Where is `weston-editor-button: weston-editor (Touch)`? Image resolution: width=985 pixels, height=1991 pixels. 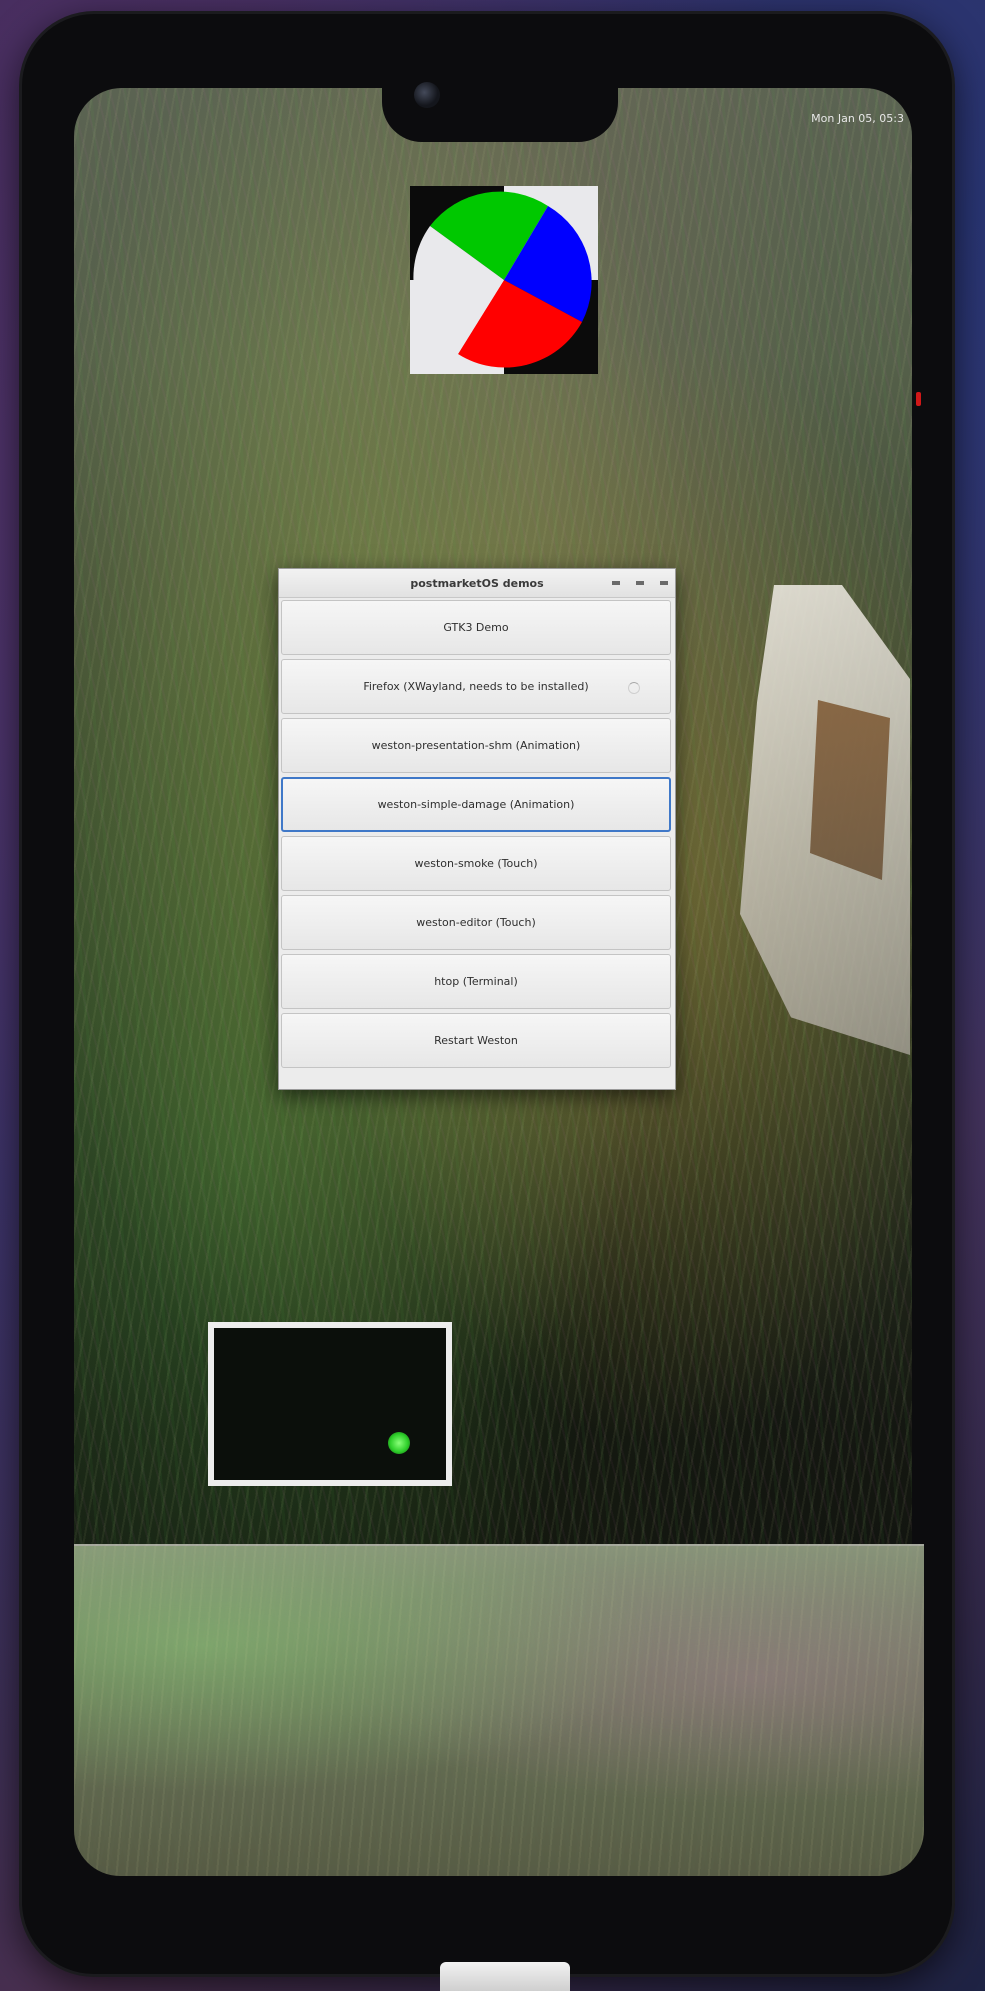 weston-editor-button: weston-editor (Touch) is located at coordinates (476, 922).